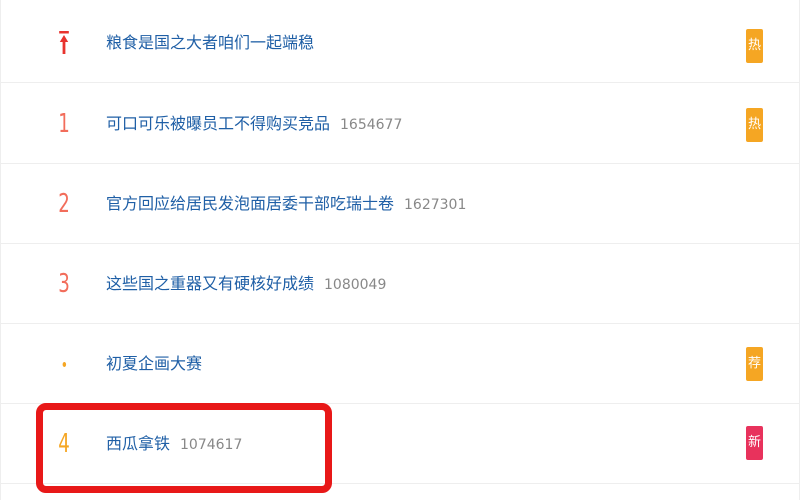  I want to click on rank-pinned, so click(64, 43).